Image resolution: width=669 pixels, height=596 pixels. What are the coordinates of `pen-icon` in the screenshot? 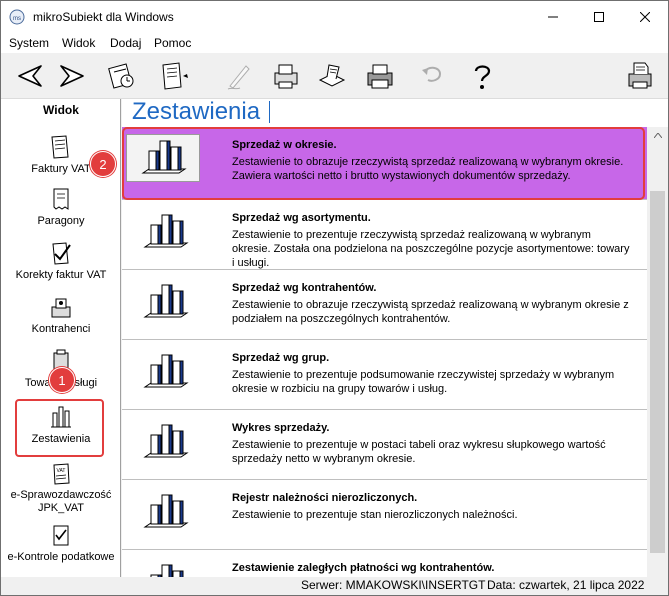 It's located at (238, 77).